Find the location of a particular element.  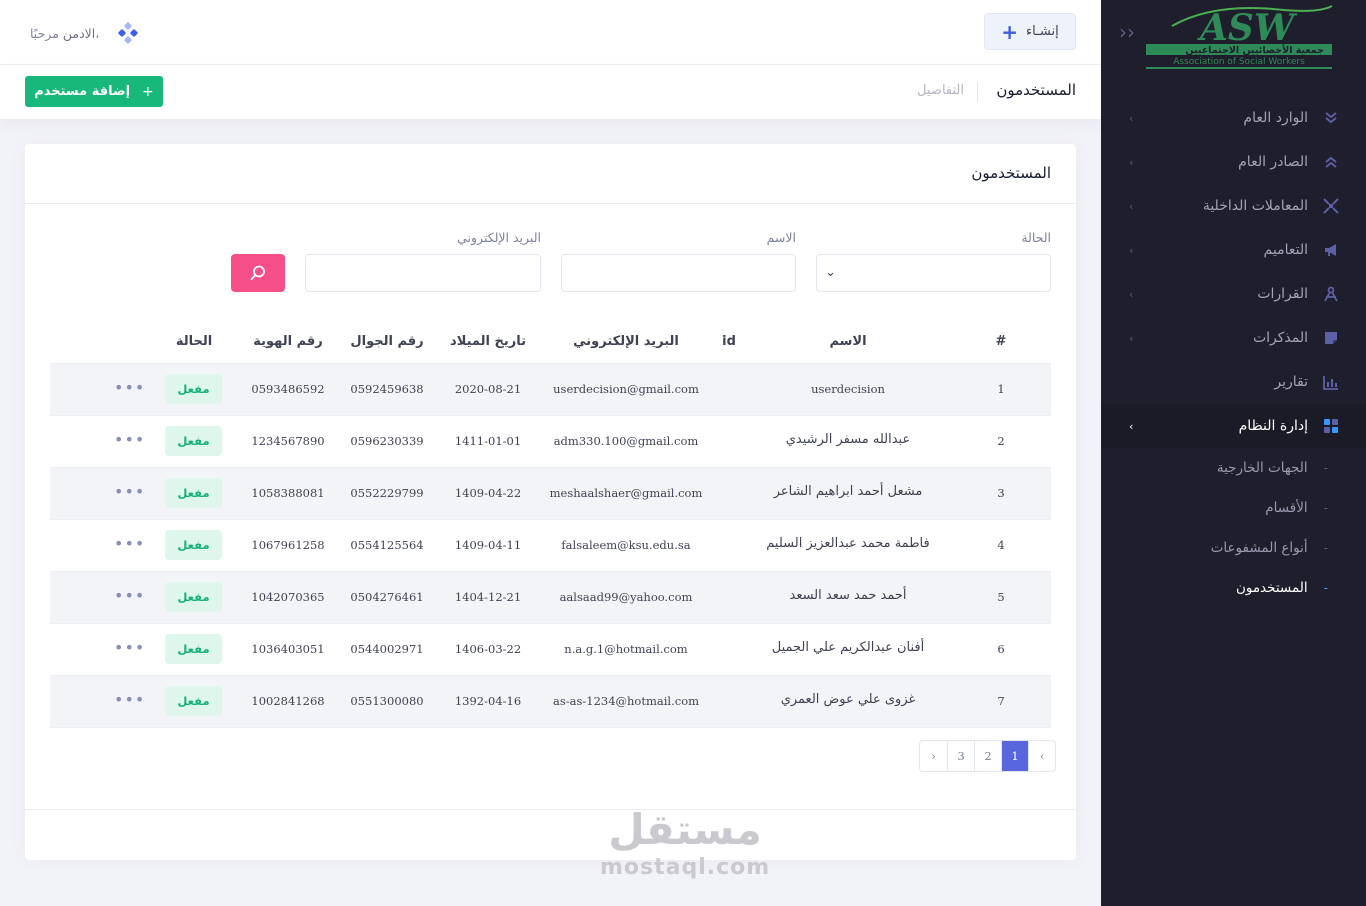

search-button is located at coordinates (258, 273).